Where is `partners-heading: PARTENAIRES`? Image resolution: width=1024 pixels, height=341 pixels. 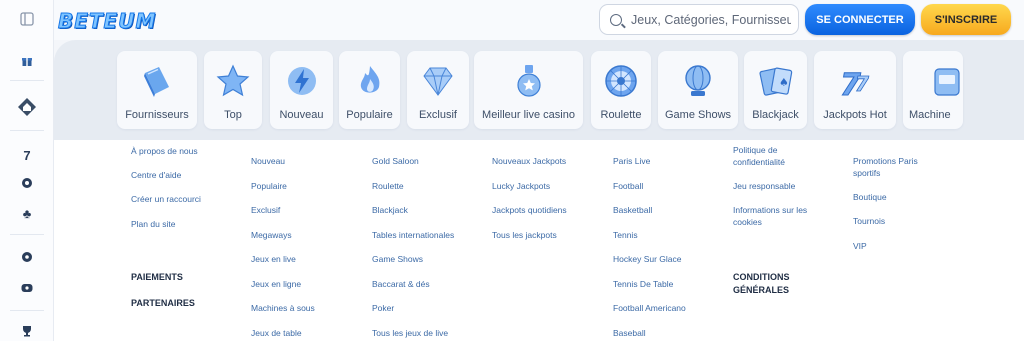 partners-heading: PARTENAIRES is located at coordinates (163, 303).